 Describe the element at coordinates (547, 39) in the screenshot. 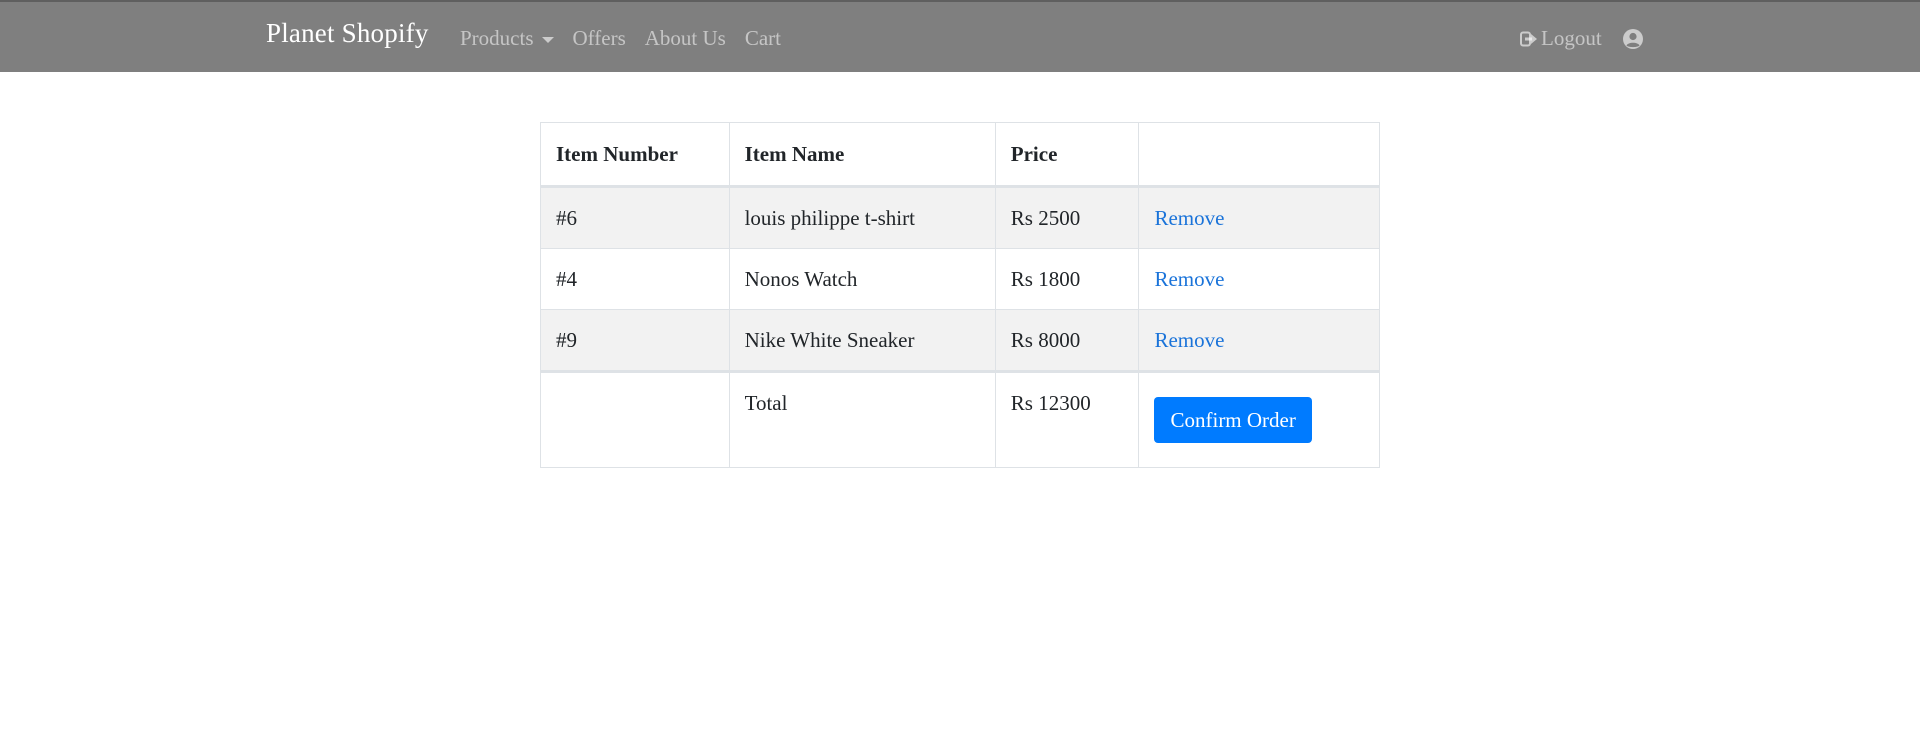

I see `caret-down-icon` at that location.